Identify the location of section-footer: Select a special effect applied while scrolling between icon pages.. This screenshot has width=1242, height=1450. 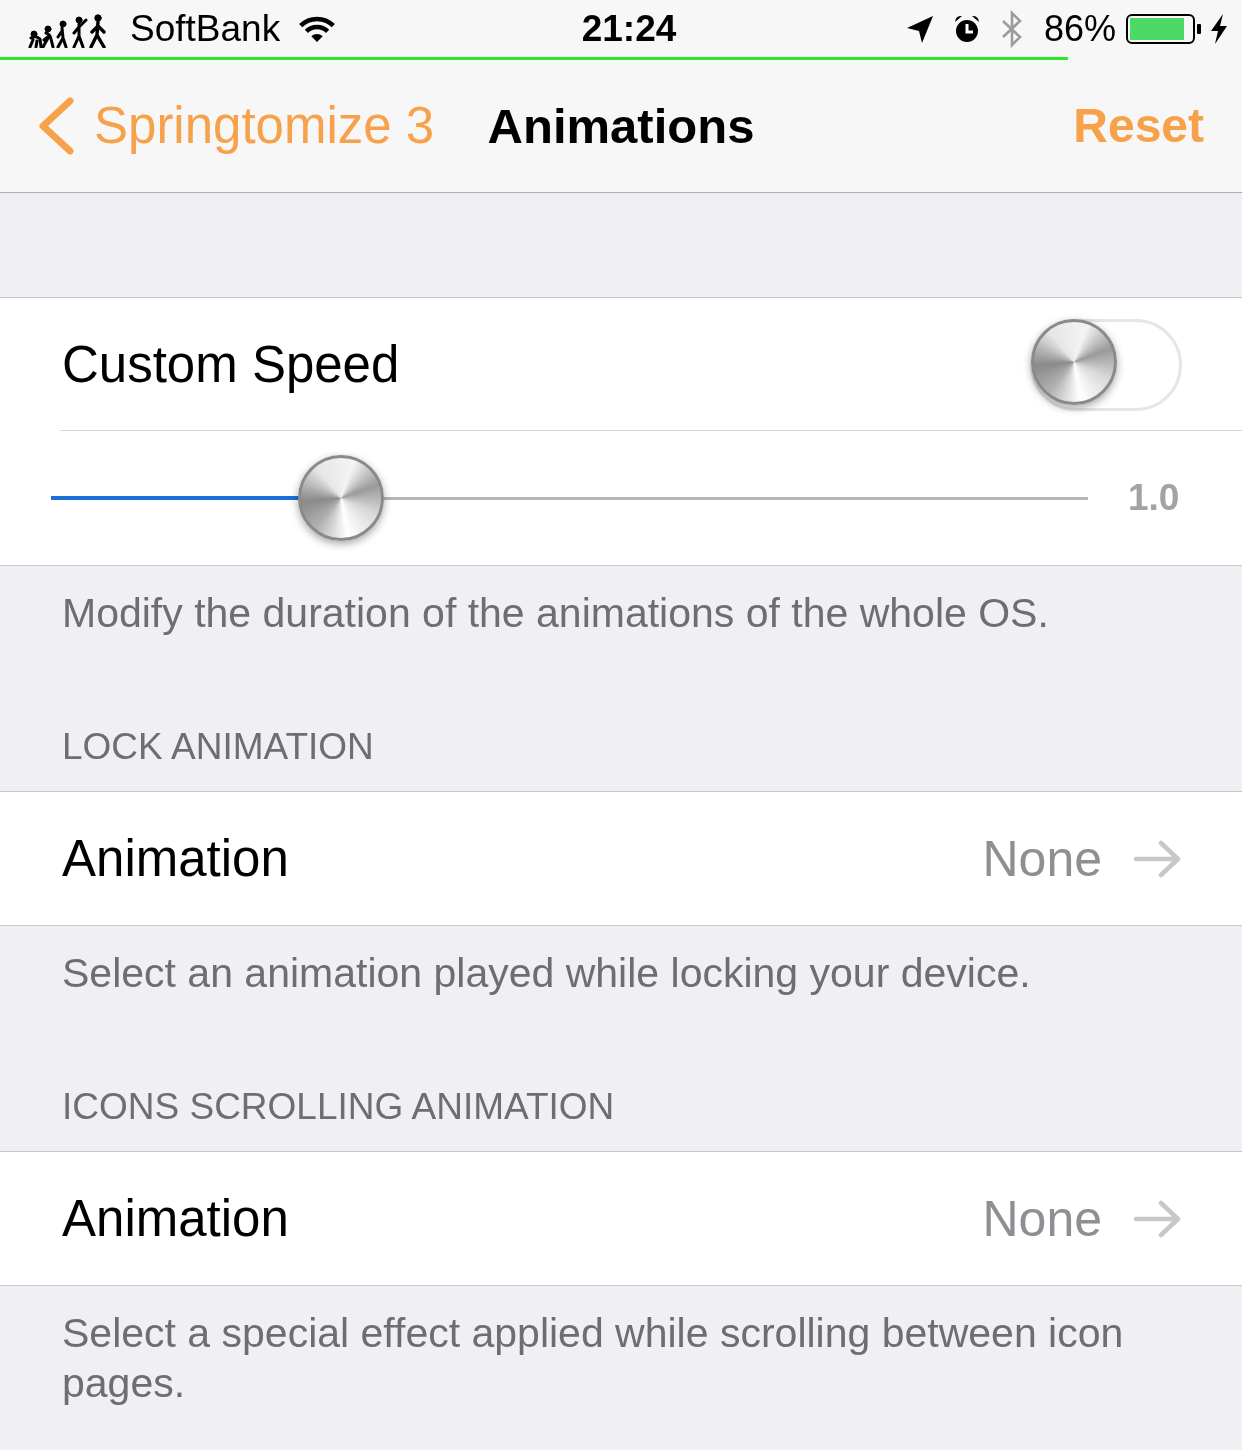
(621, 1347).